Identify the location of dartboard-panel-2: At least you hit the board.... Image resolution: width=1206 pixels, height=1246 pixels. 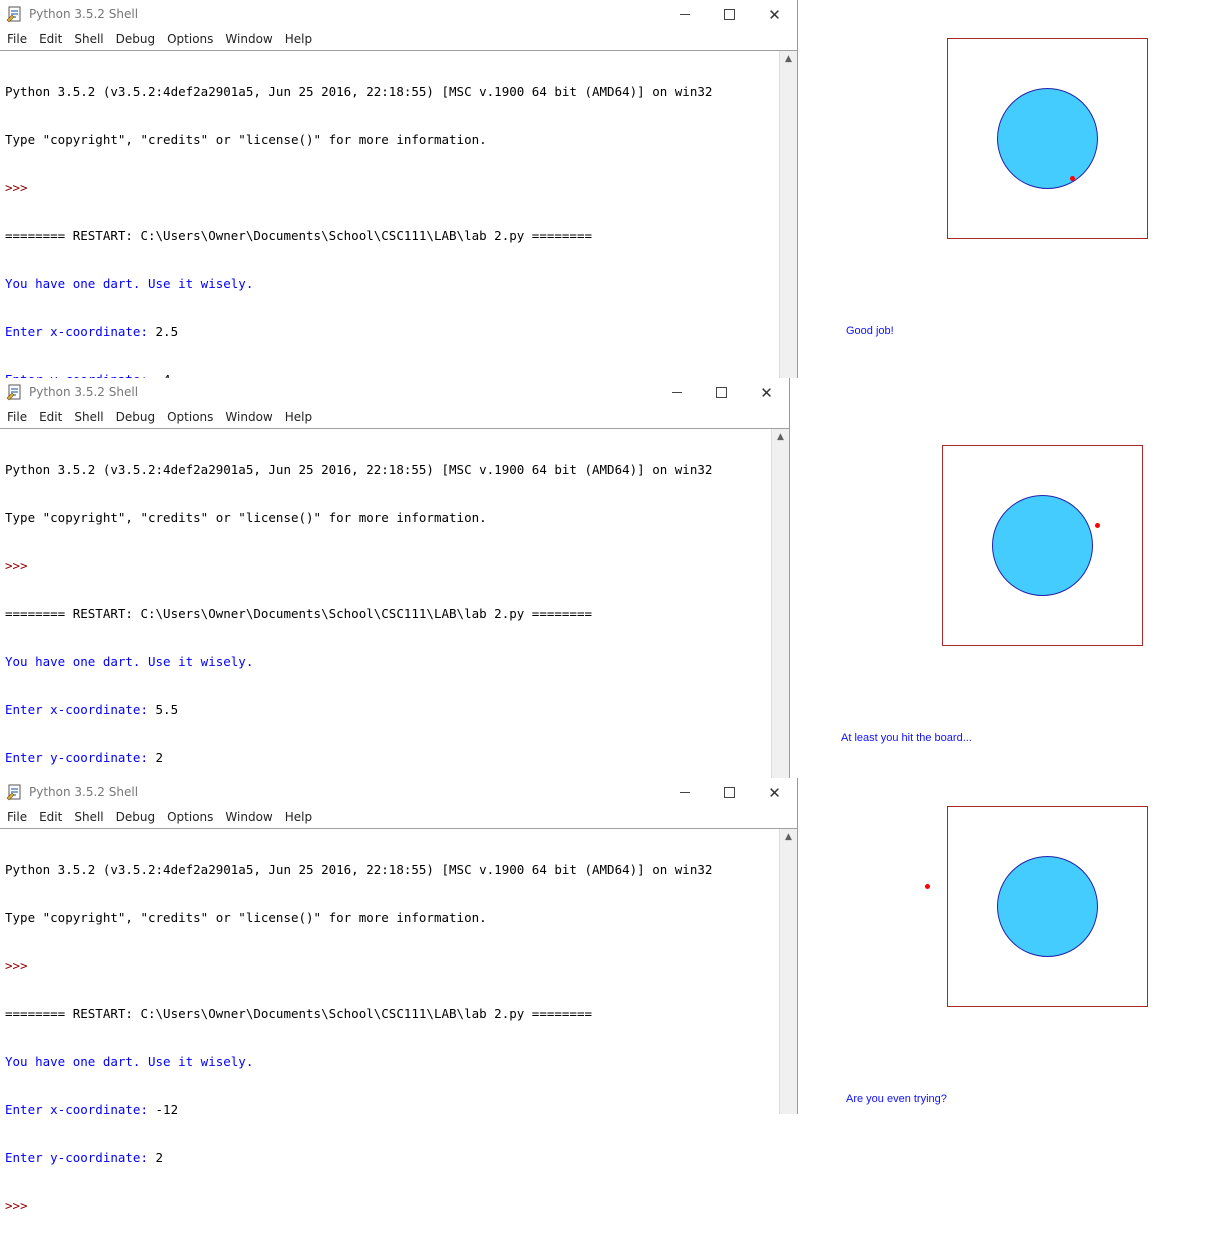
(1002, 578).